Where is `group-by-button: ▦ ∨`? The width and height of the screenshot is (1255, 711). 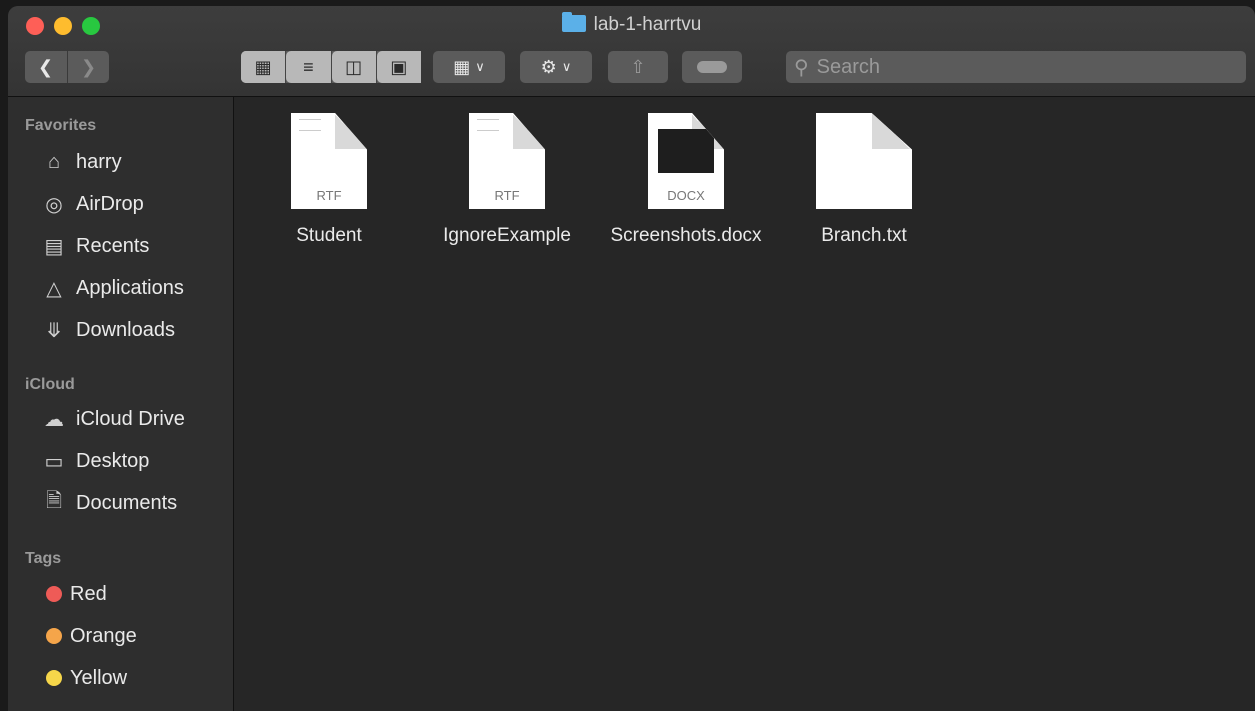
group-by-button: ▦ ∨ is located at coordinates (469, 67).